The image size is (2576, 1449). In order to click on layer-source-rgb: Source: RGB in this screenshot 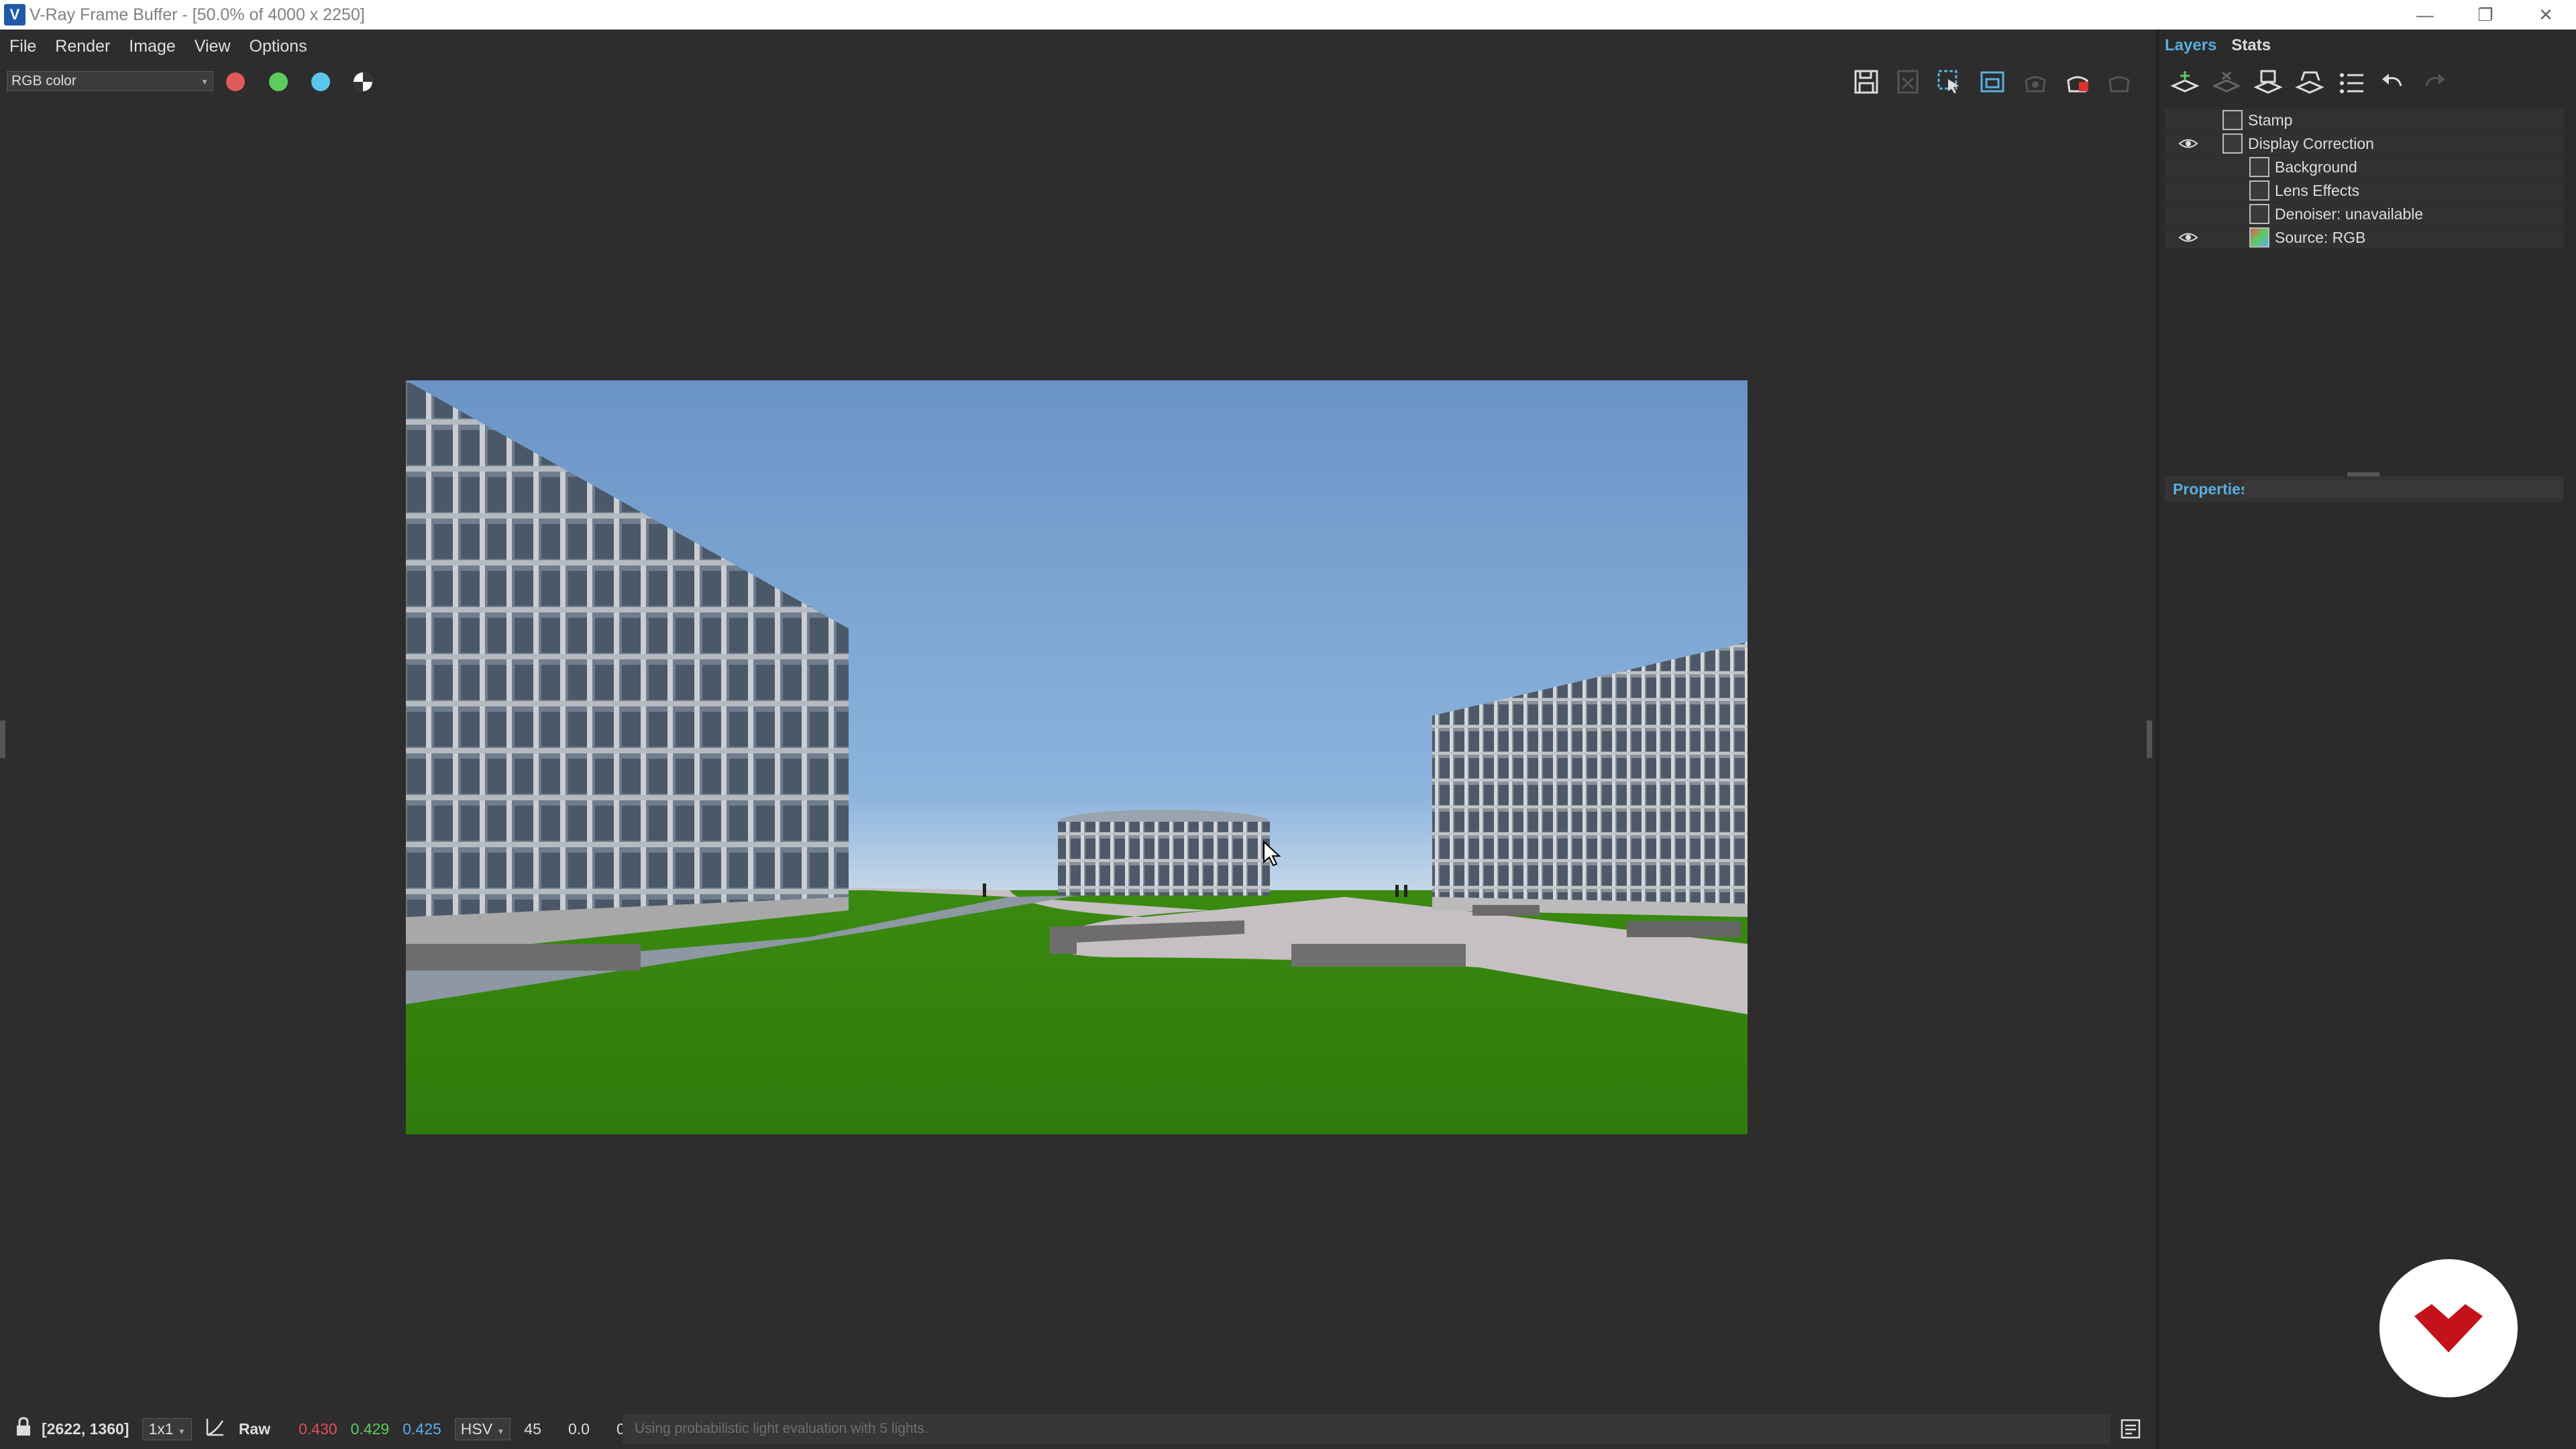, I will do `click(2364, 238)`.